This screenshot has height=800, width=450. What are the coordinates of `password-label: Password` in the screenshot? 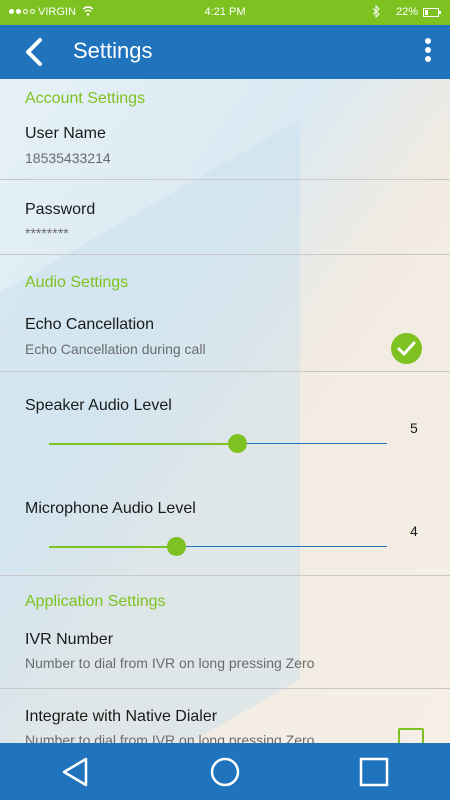 It's located at (60, 209).